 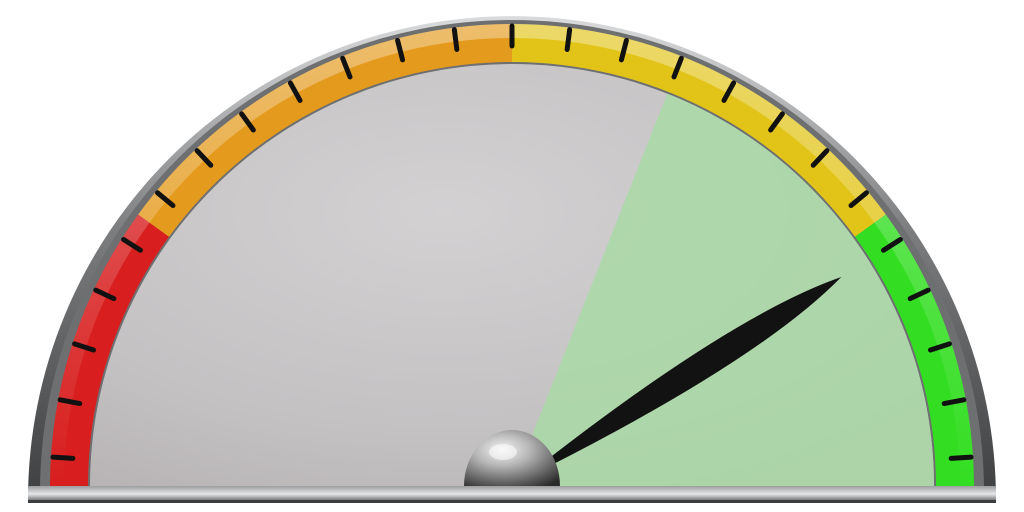 What do you see at coordinates (503, 452) in the screenshot?
I see `gauge-hub-glint` at bounding box center [503, 452].